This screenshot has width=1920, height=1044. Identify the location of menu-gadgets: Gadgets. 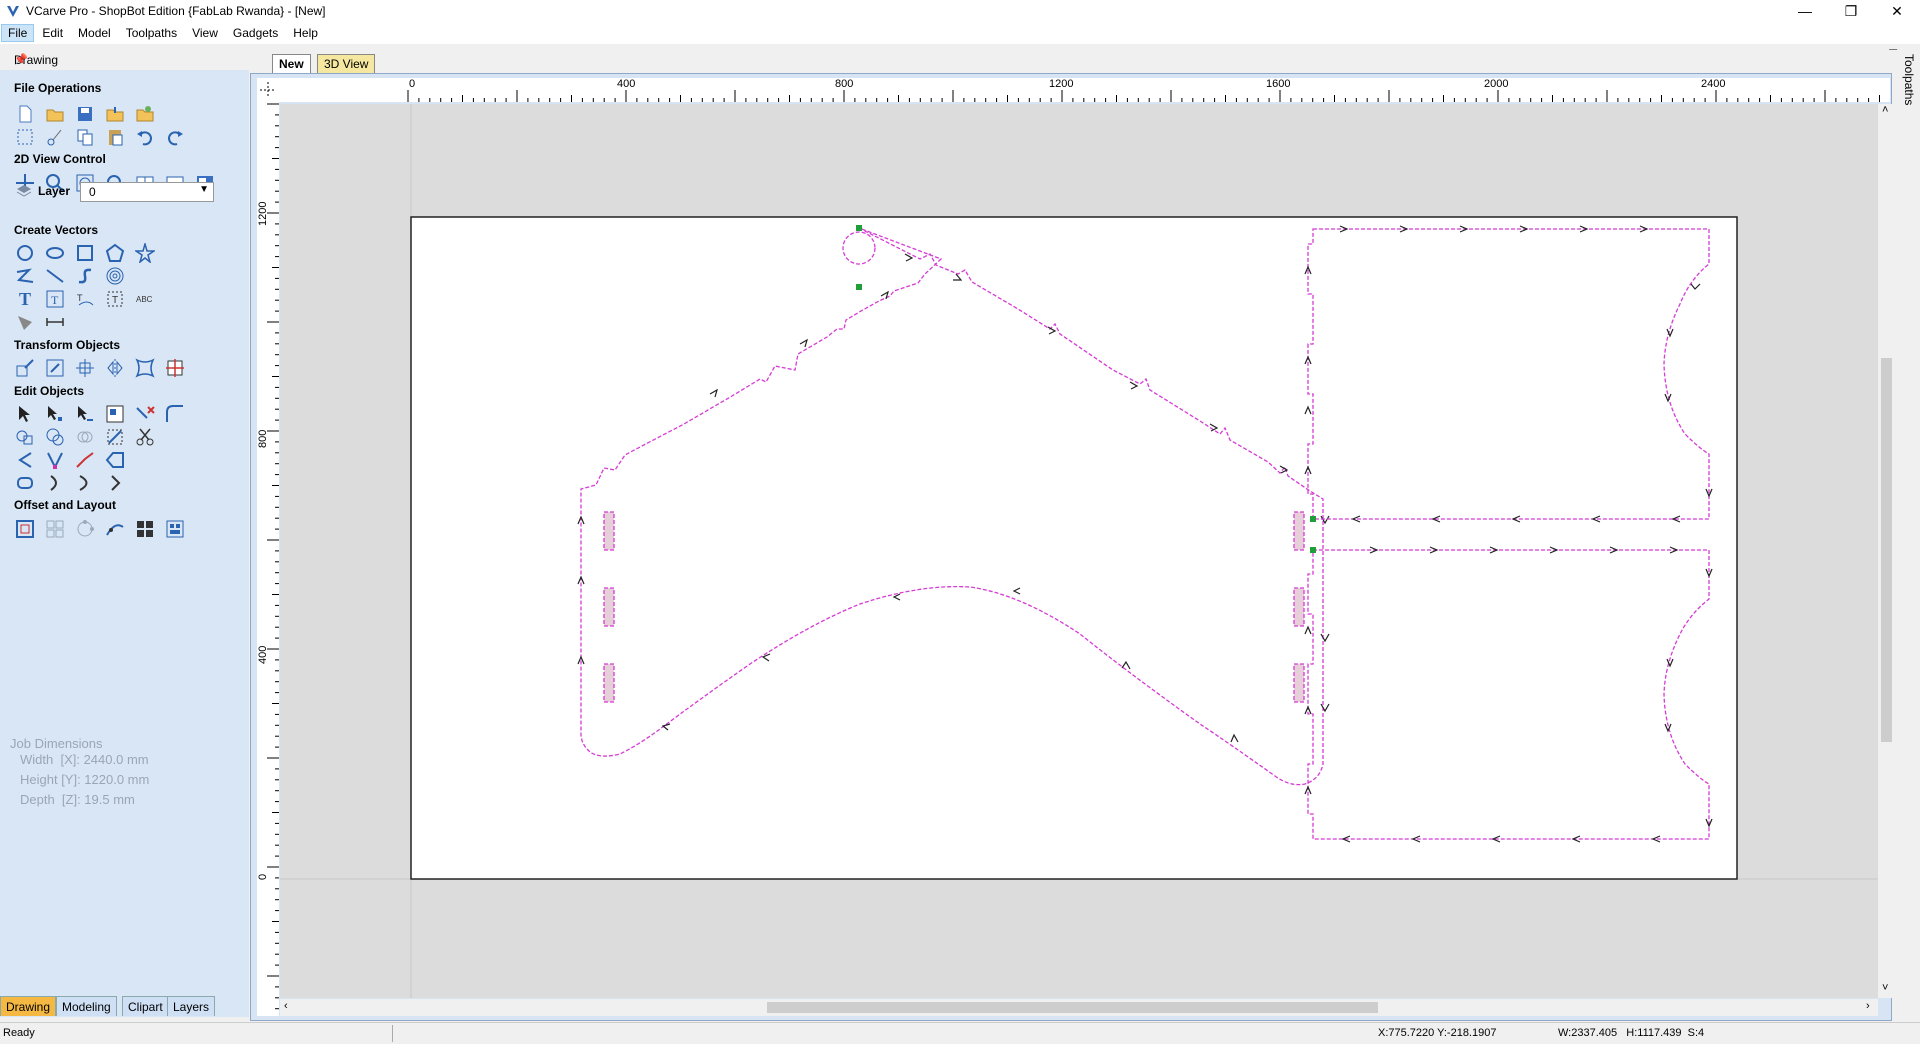
(255, 33).